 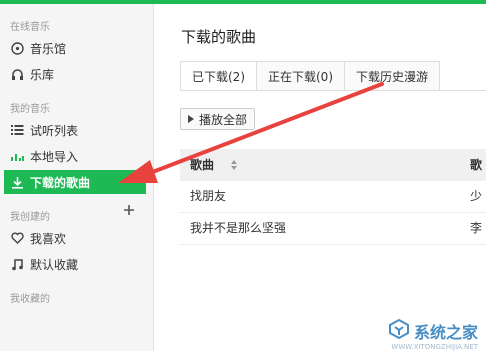 What do you see at coordinates (17, 74) in the screenshot?
I see `headphones-icon` at bounding box center [17, 74].